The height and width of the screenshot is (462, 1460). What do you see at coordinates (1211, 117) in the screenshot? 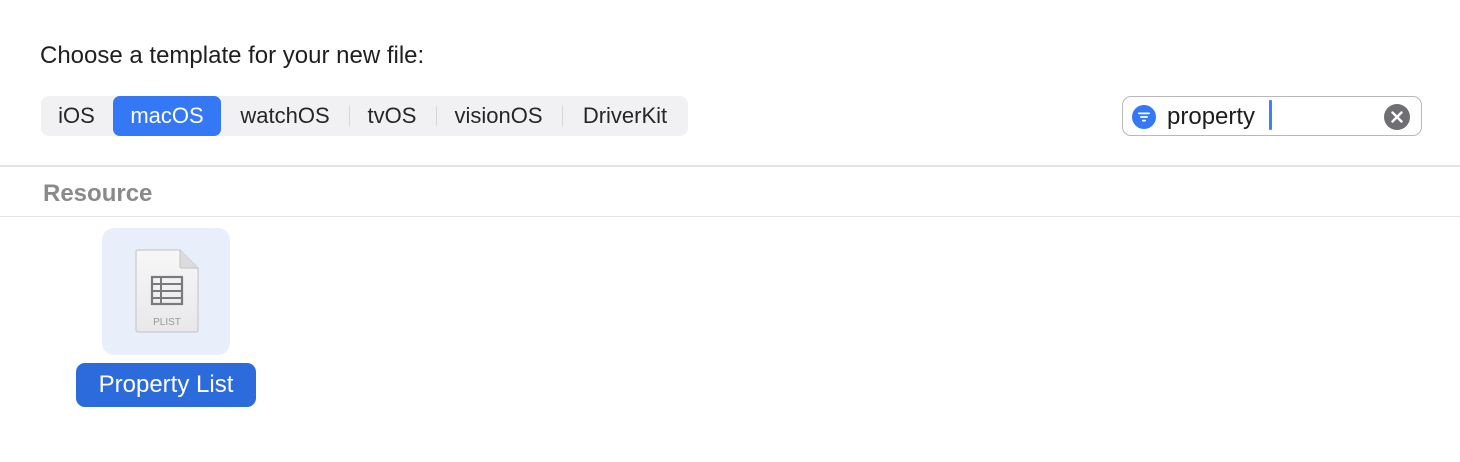
I see `search-input: property` at bounding box center [1211, 117].